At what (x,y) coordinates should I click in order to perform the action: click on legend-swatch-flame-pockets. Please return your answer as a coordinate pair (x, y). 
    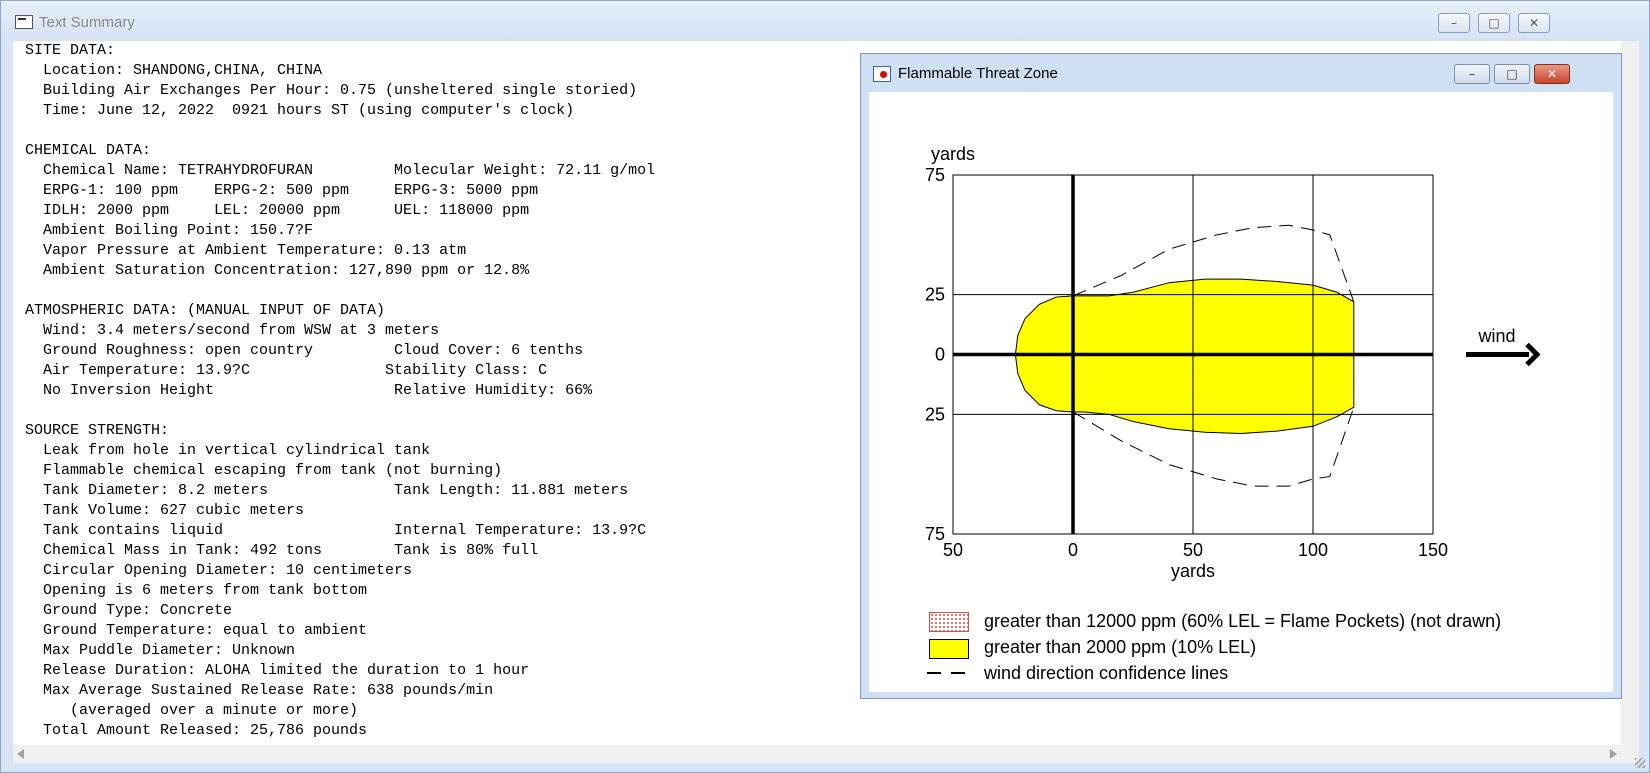
    Looking at the image, I should click on (949, 622).